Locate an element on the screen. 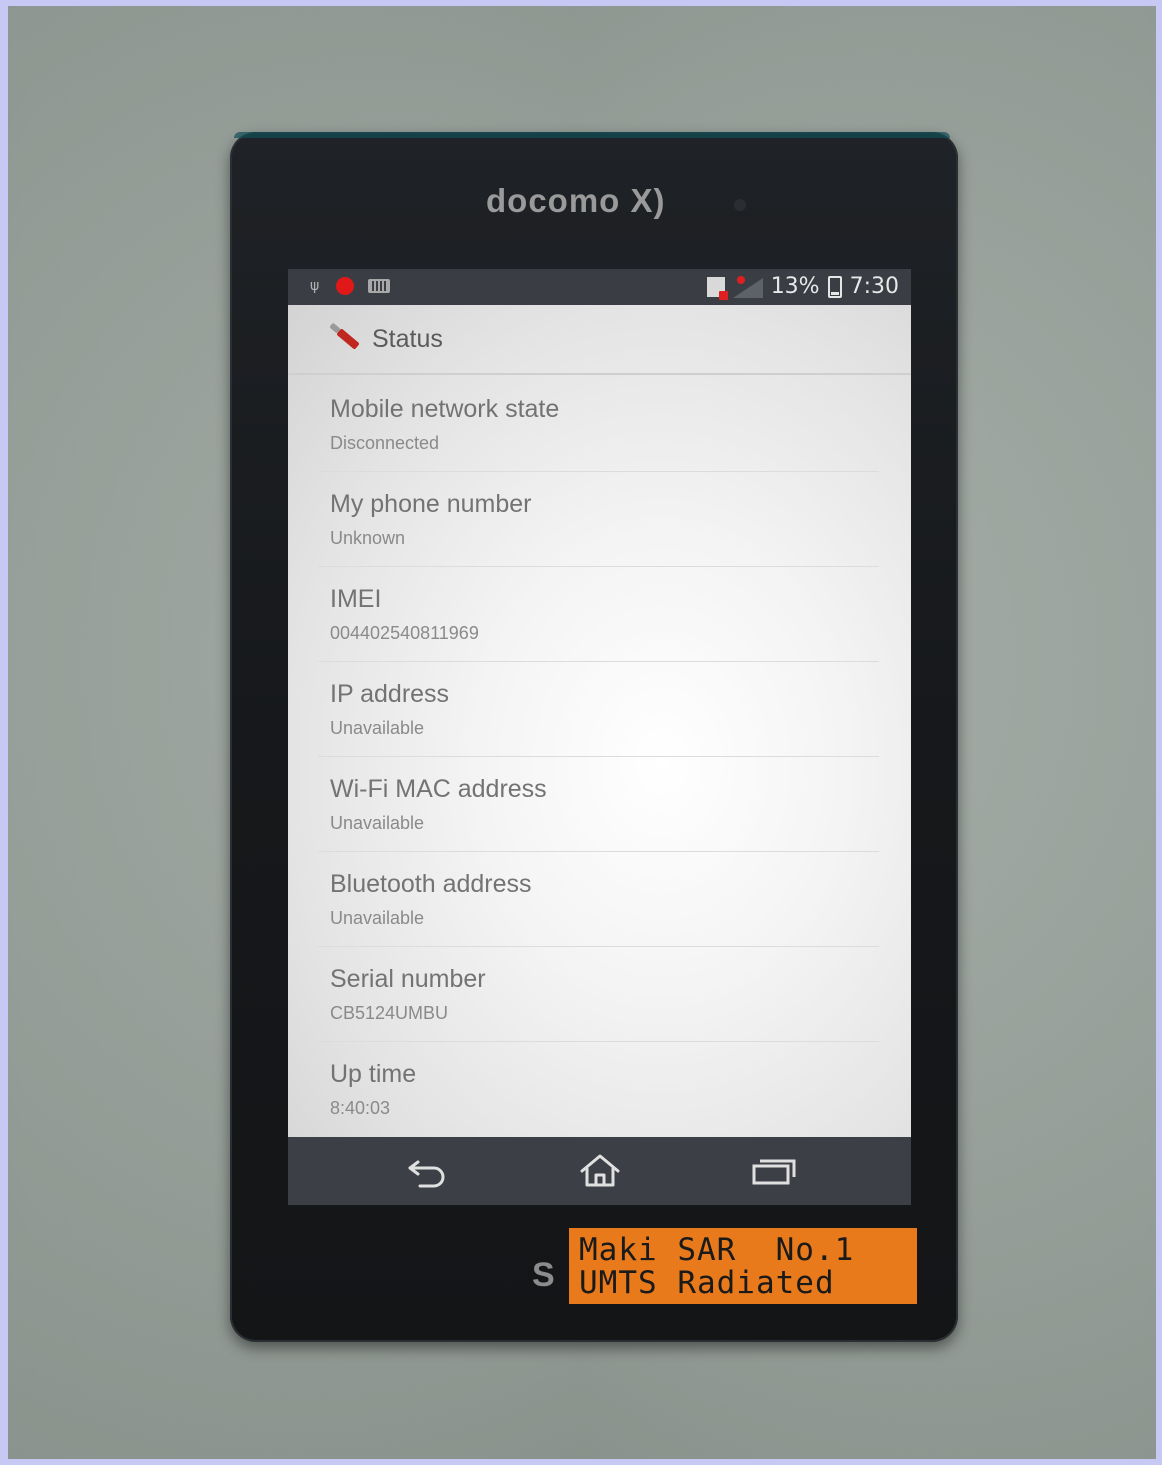  sd-card-icon is located at coordinates (379, 286).